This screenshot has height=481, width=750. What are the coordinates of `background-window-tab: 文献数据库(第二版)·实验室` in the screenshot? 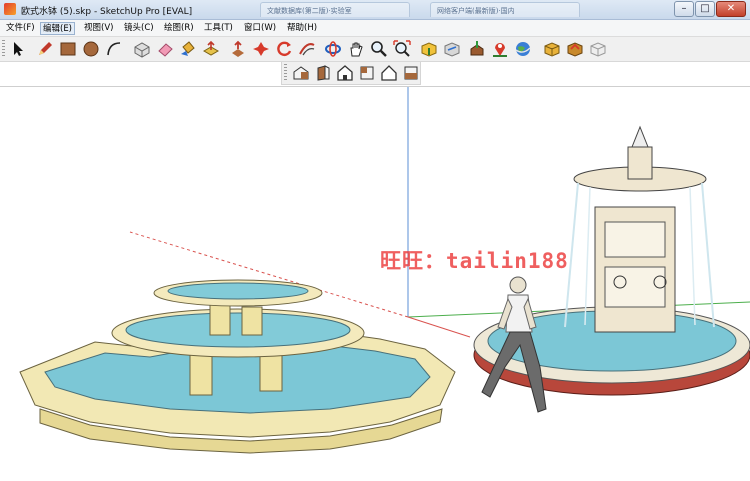 It's located at (335, 9).